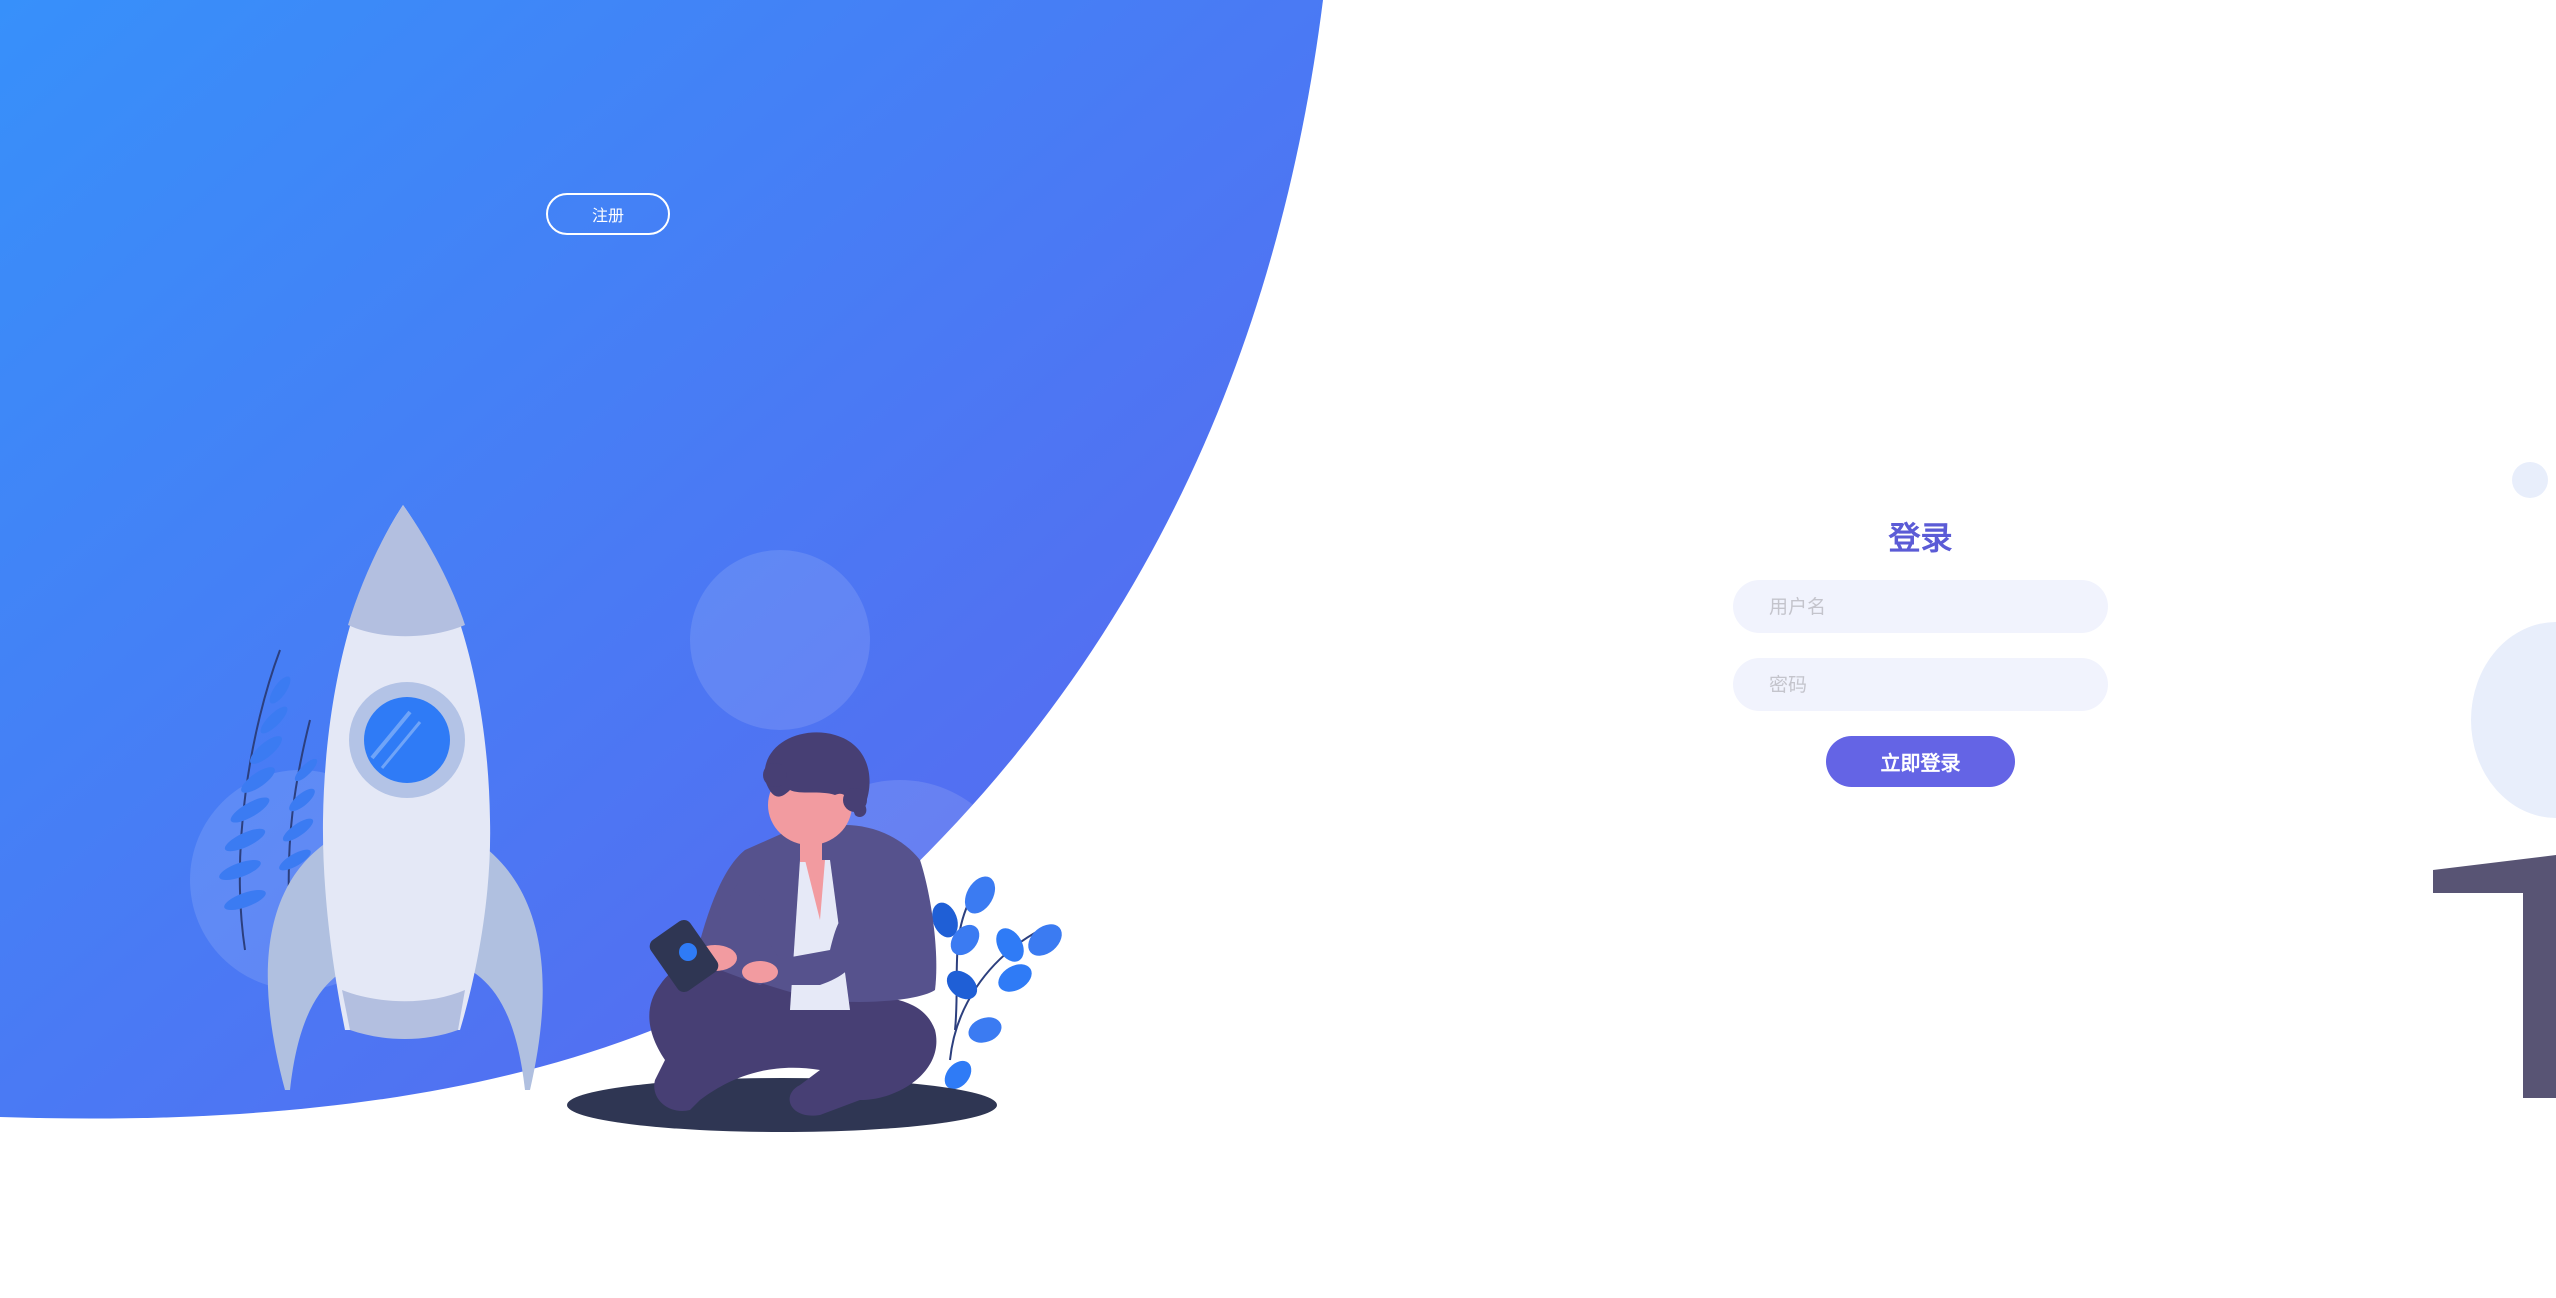 Image resolution: width=2556 pixels, height=1298 pixels. Describe the element at coordinates (782, 1105) in the screenshot. I see `person-shadow` at that location.